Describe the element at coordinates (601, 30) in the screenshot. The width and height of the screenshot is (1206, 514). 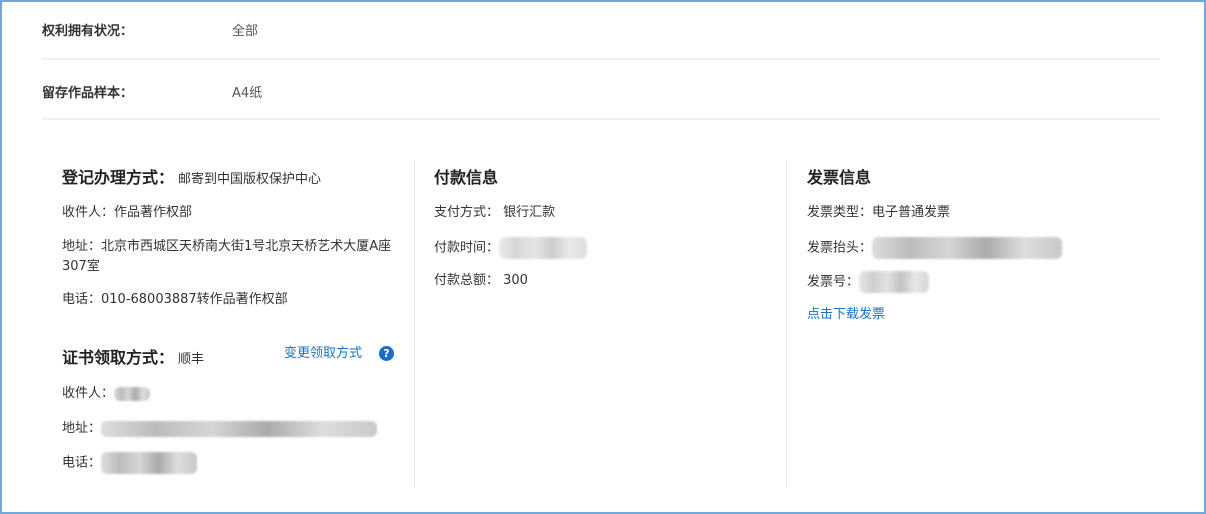
I see `rights-row: 权利拥有状况： 全部` at that location.